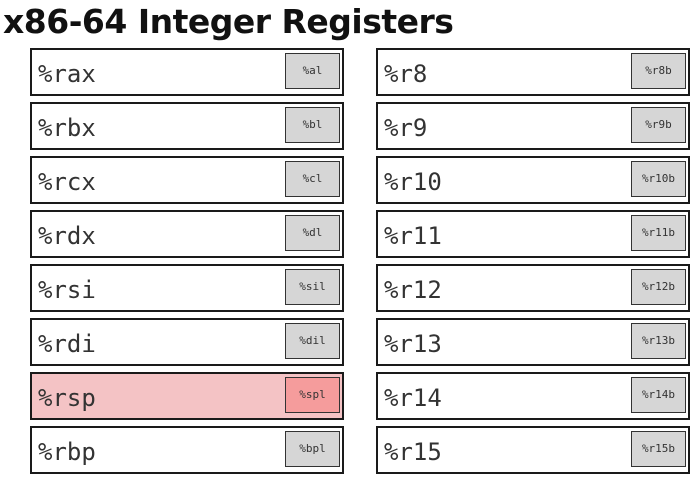  Describe the element at coordinates (658, 341) in the screenshot. I see `low-byte-register: %r13b` at that location.